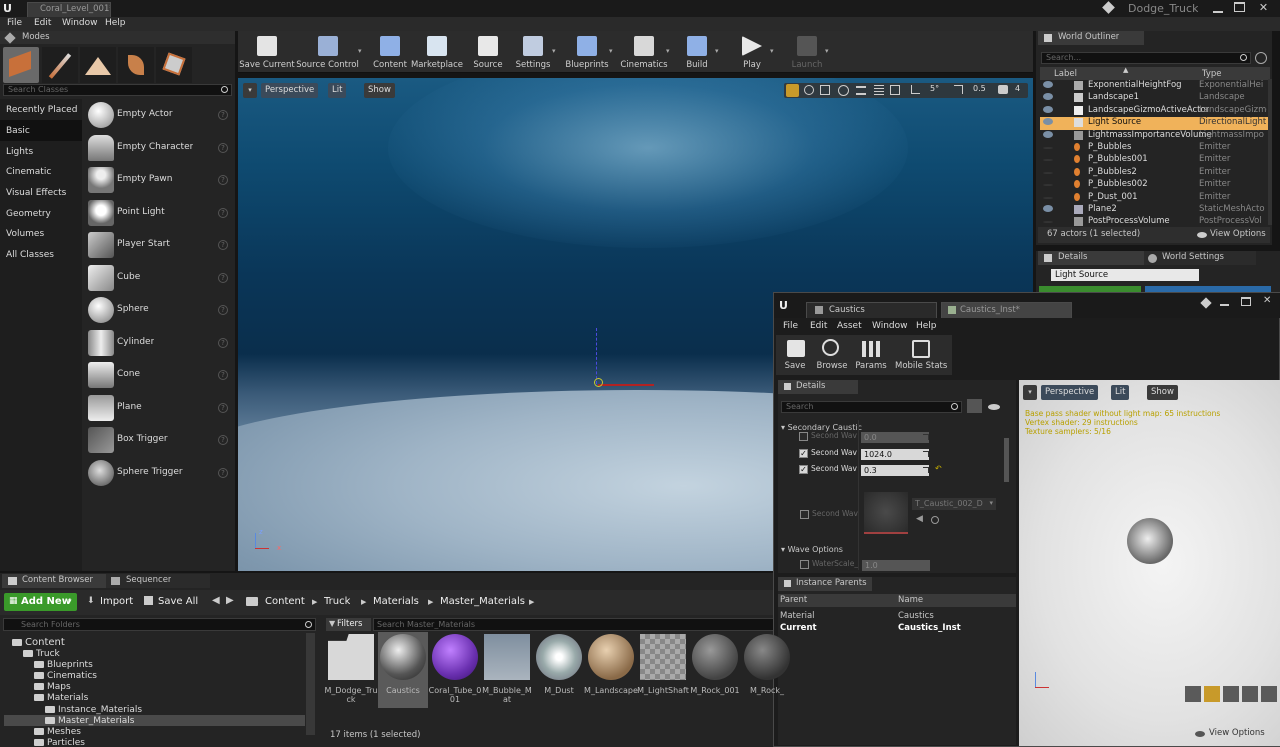  What do you see at coordinates (1269, 694) in the screenshot?
I see `mesh-preview-icon` at bounding box center [1269, 694].